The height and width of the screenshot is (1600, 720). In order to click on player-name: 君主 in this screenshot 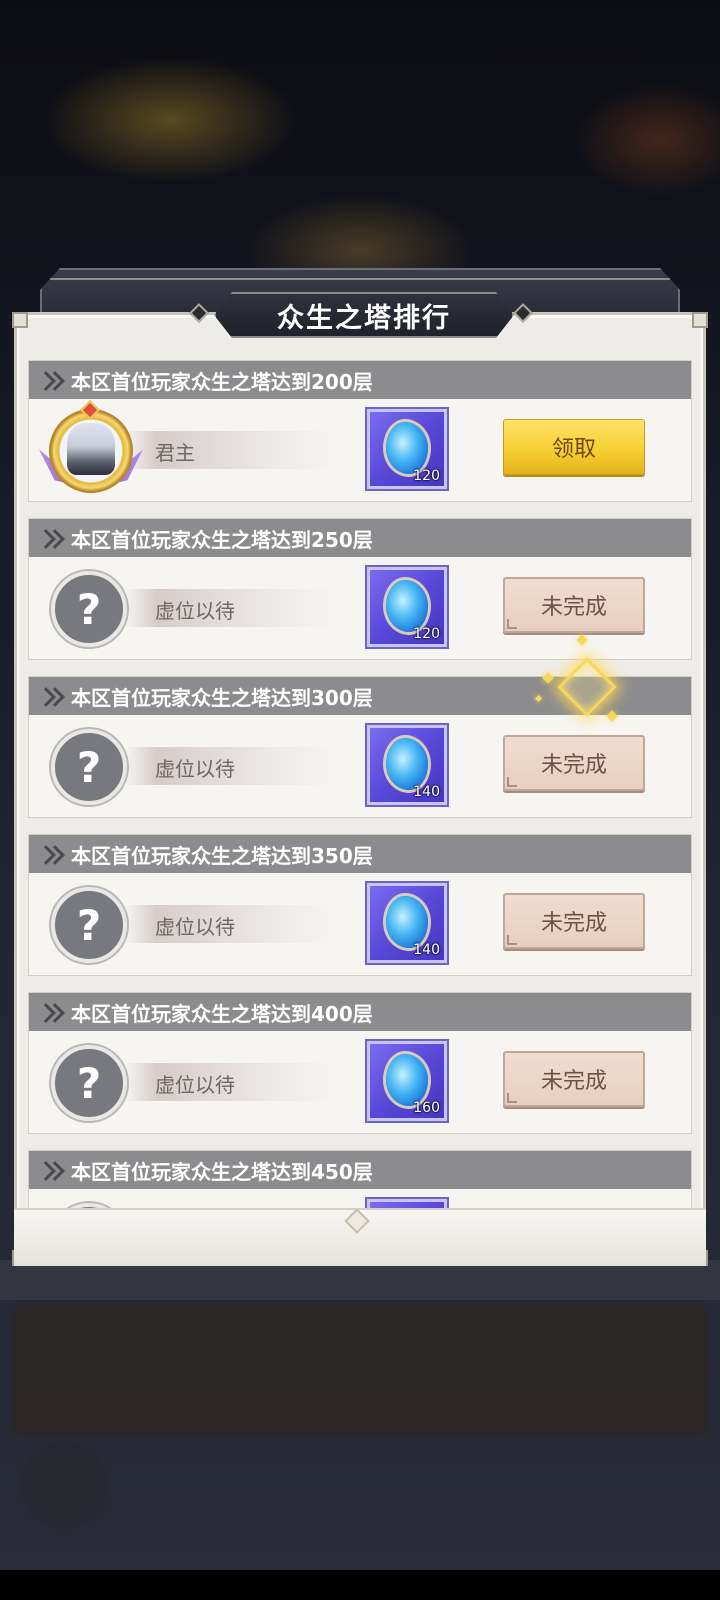, I will do `click(175, 453)`.